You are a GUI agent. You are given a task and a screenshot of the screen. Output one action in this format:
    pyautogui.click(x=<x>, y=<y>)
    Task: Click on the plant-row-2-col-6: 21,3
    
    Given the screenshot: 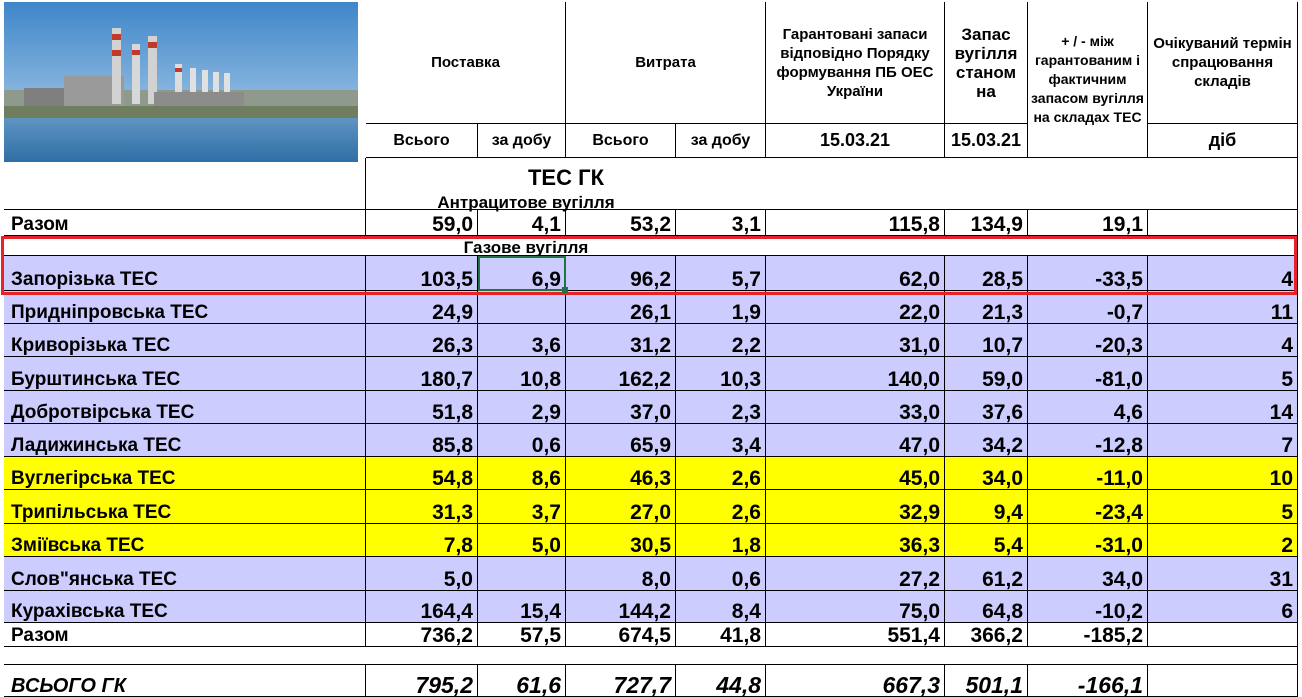 What is the action you would take?
    pyautogui.click(x=986, y=307)
    